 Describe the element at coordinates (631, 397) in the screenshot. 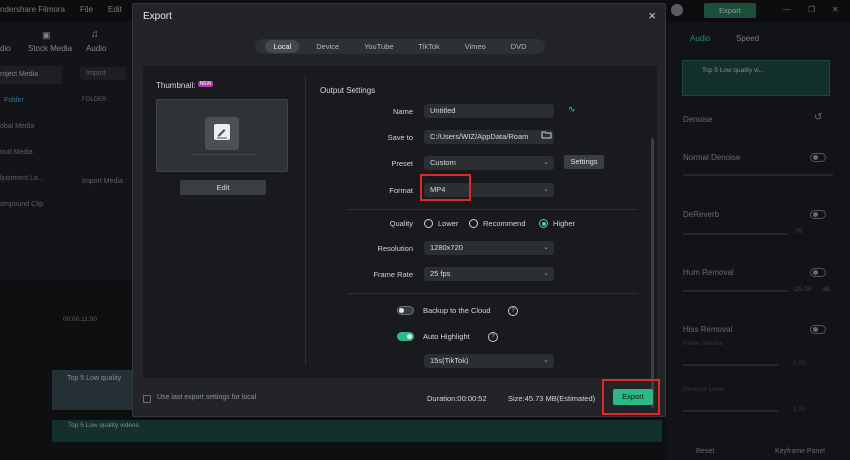

I see `export-highlight-box` at that location.